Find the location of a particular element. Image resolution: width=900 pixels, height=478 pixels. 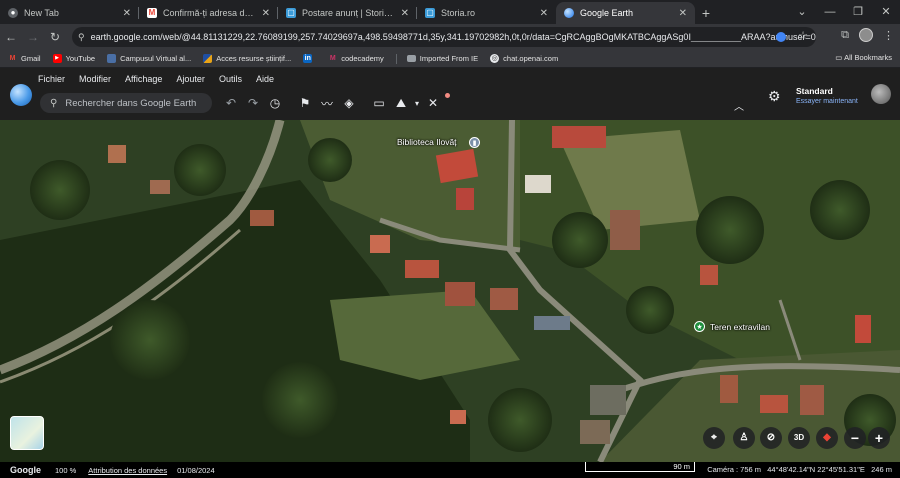

close-window-icon: ✕ is located at coordinates (886, 12).